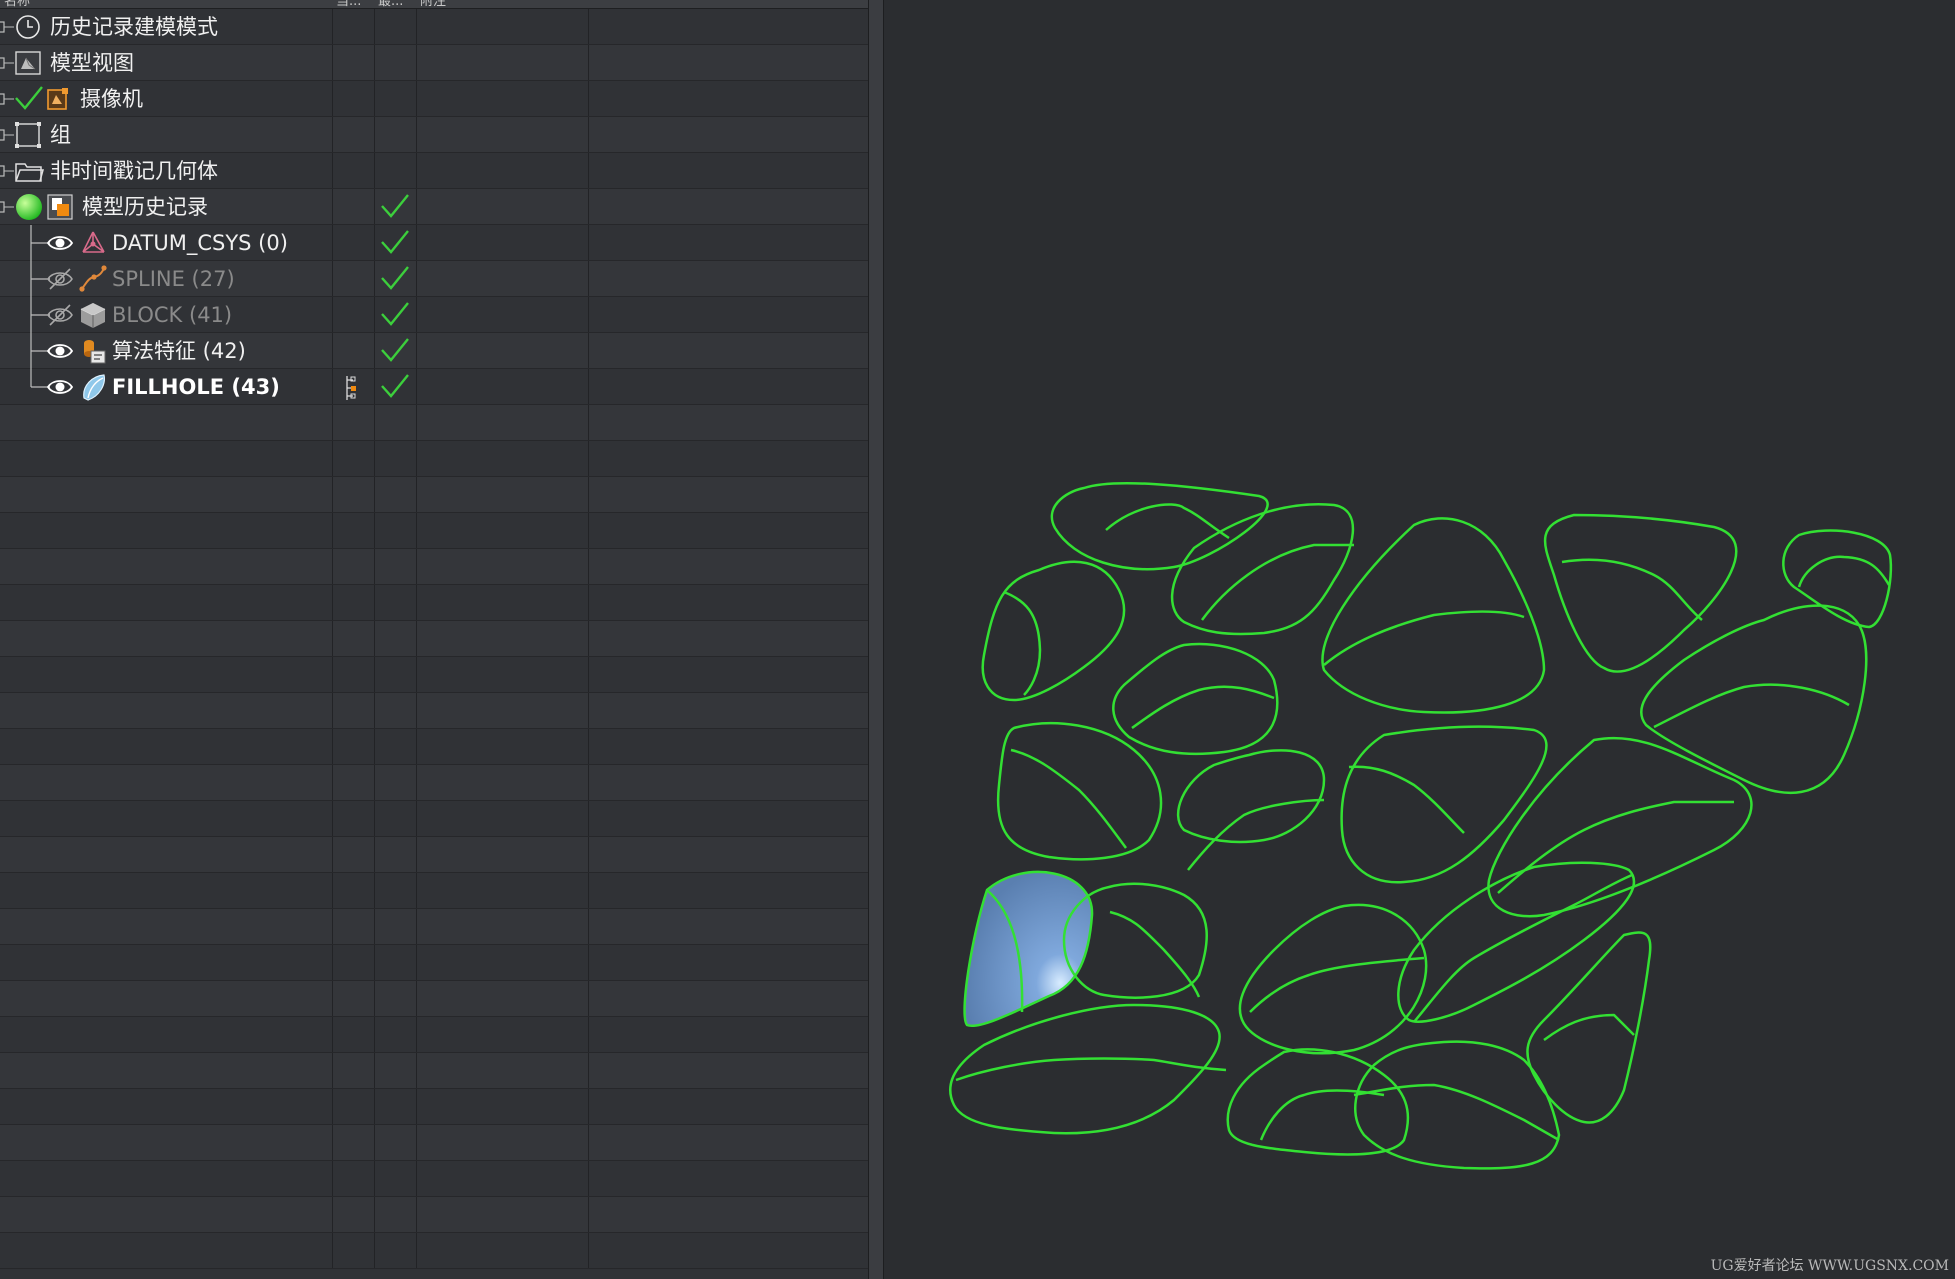 This screenshot has width=1955, height=1279. What do you see at coordinates (434, 279) in the screenshot?
I see `tree-row: SPLINE (27)` at bounding box center [434, 279].